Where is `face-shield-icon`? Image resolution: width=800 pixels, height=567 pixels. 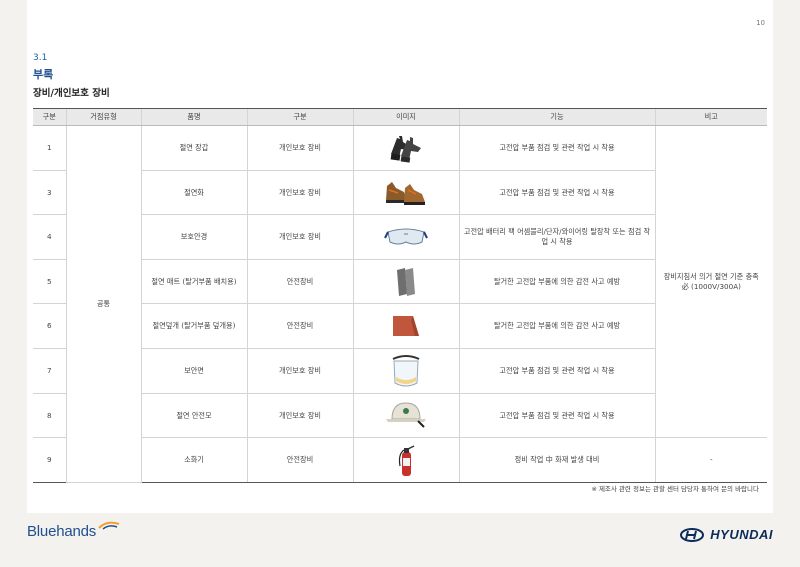
face-shield-icon is located at coordinates (406, 370).